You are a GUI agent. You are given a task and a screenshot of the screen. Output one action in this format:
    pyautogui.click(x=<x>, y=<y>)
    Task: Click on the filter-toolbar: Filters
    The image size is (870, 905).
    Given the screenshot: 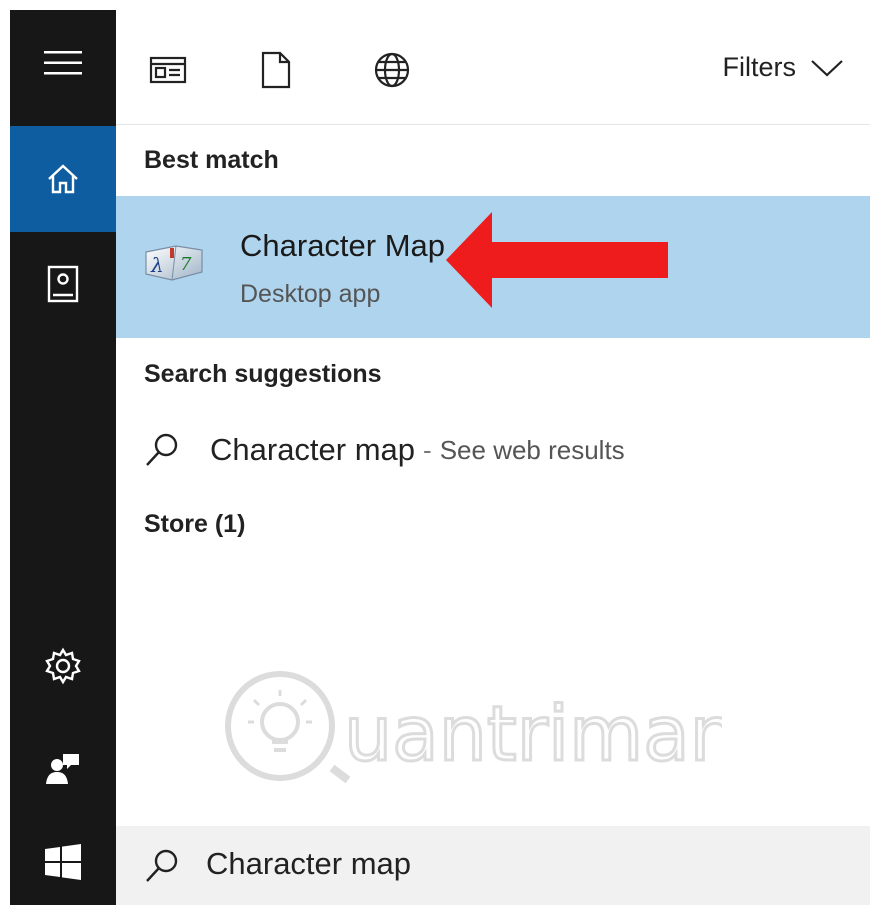 What is the action you would take?
    pyautogui.click(x=493, y=67)
    